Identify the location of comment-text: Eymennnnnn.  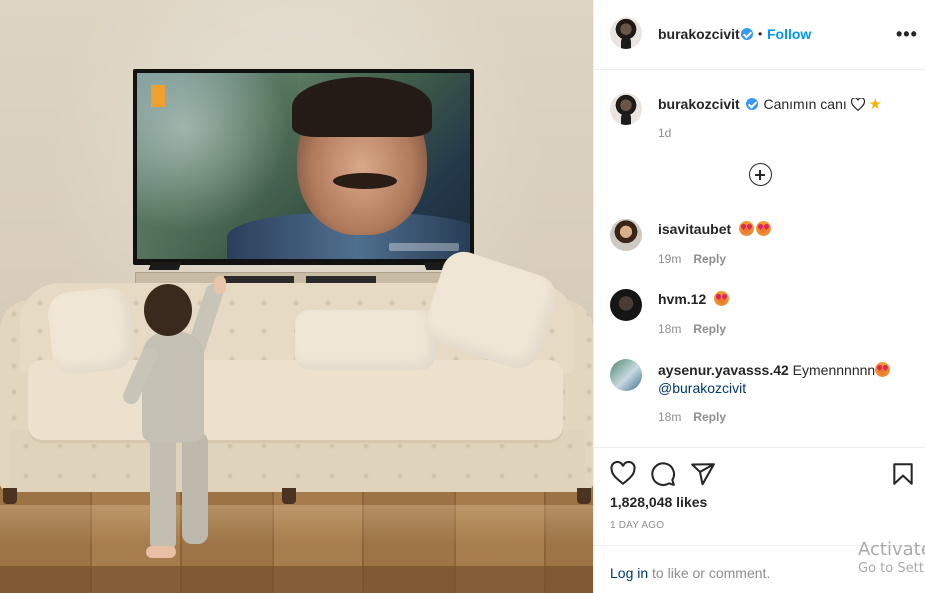
(834, 370).